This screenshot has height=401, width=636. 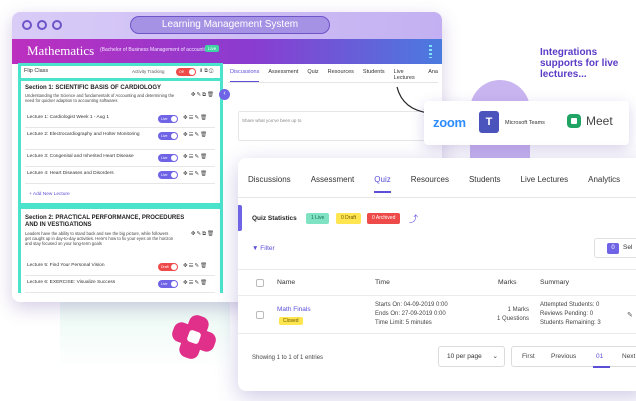 I want to click on window-title: Learning Management System, so click(x=230, y=25).